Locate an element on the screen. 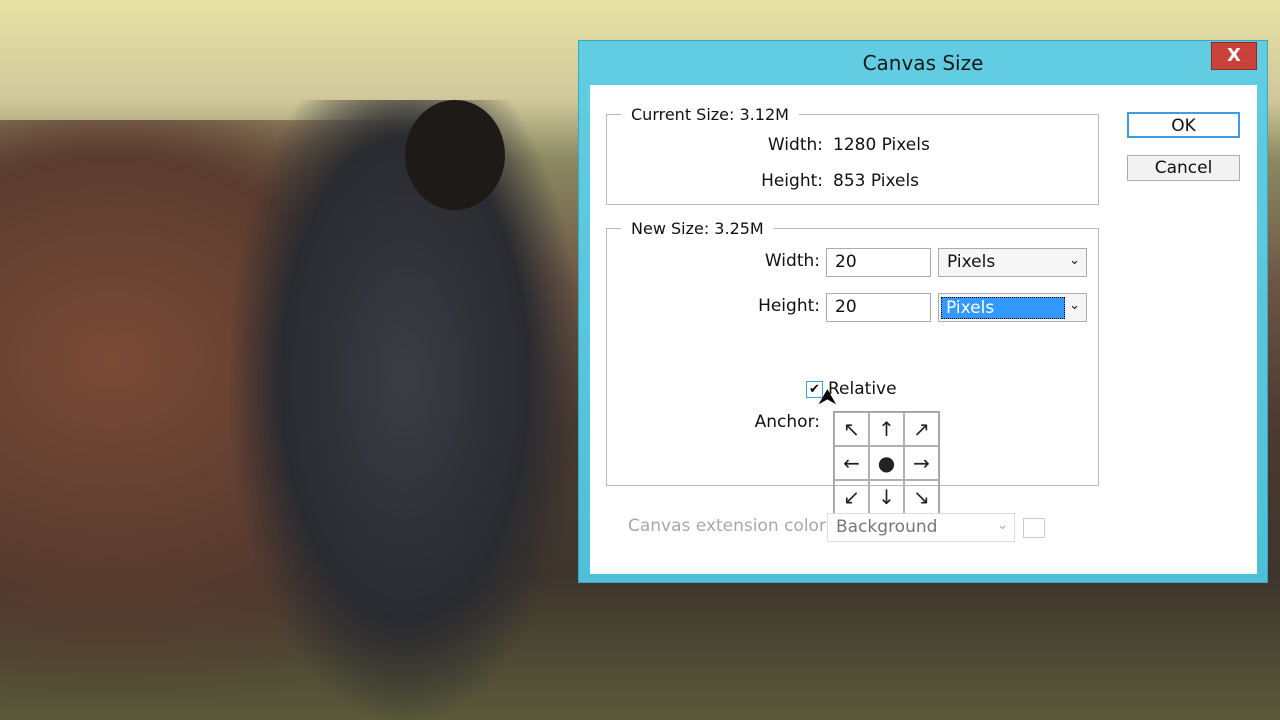 This screenshot has width=1280, height=720. anchor-top: ↑ is located at coordinates (886, 429).